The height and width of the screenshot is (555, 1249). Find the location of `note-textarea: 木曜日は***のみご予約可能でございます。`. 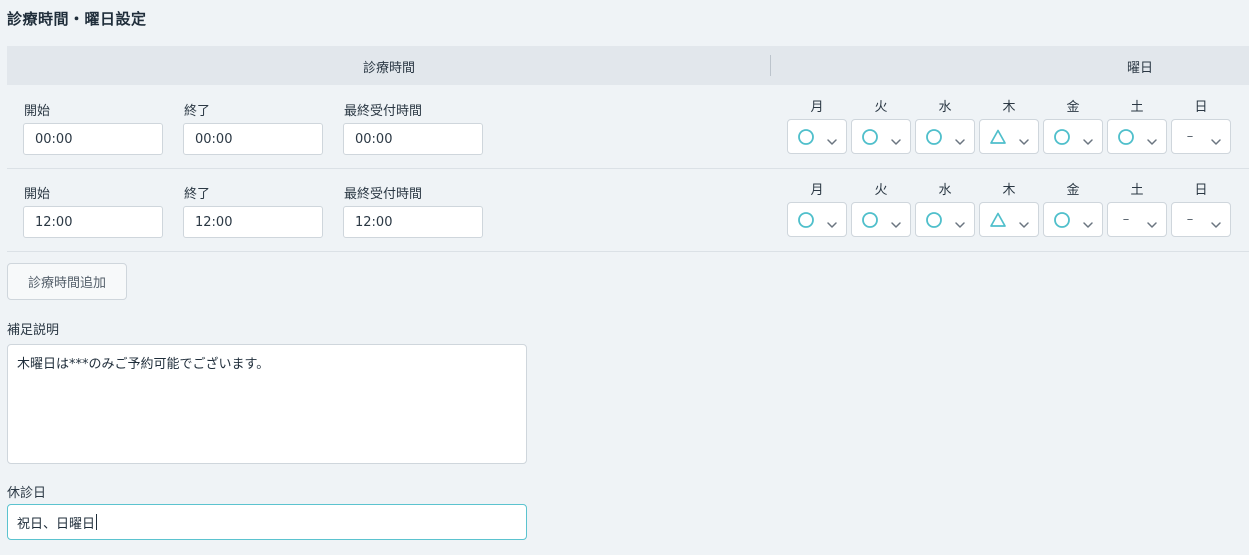

note-textarea: 木曜日は***のみご予約可能でございます。 is located at coordinates (267, 404).